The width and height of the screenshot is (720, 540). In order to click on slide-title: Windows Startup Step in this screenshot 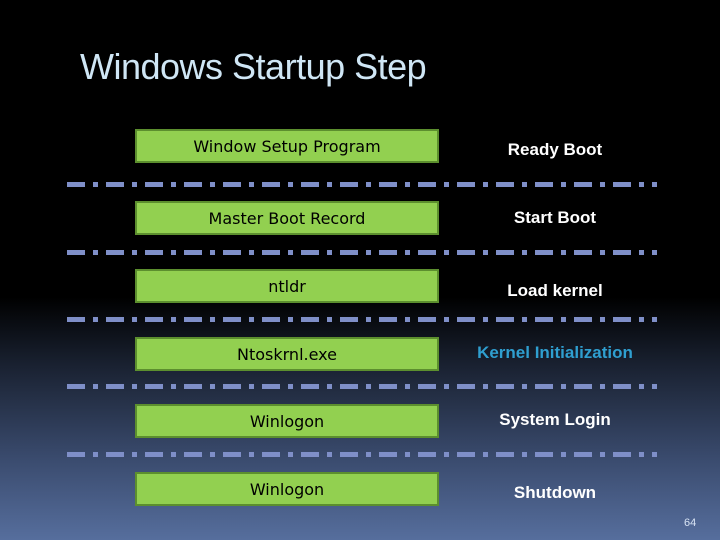, I will do `click(253, 66)`.